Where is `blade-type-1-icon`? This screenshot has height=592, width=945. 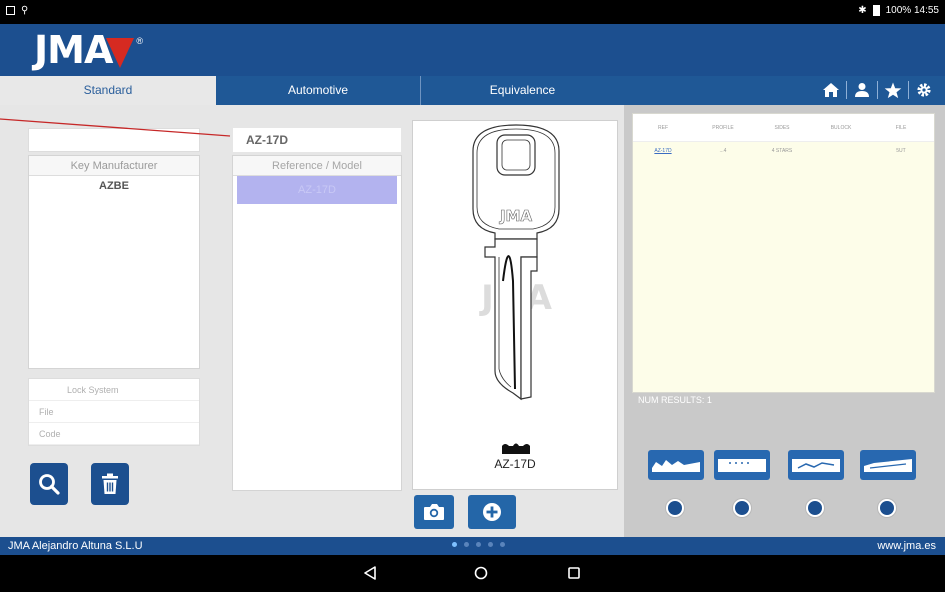
blade-type-1-icon is located at coordinates (676, 465).